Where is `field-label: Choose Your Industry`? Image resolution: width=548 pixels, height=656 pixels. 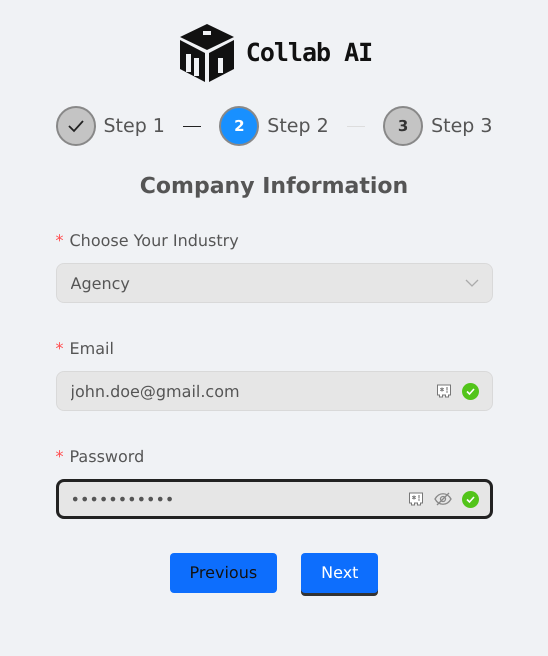
field-label: Choose Your Industry is located at coordinates (154, 240).